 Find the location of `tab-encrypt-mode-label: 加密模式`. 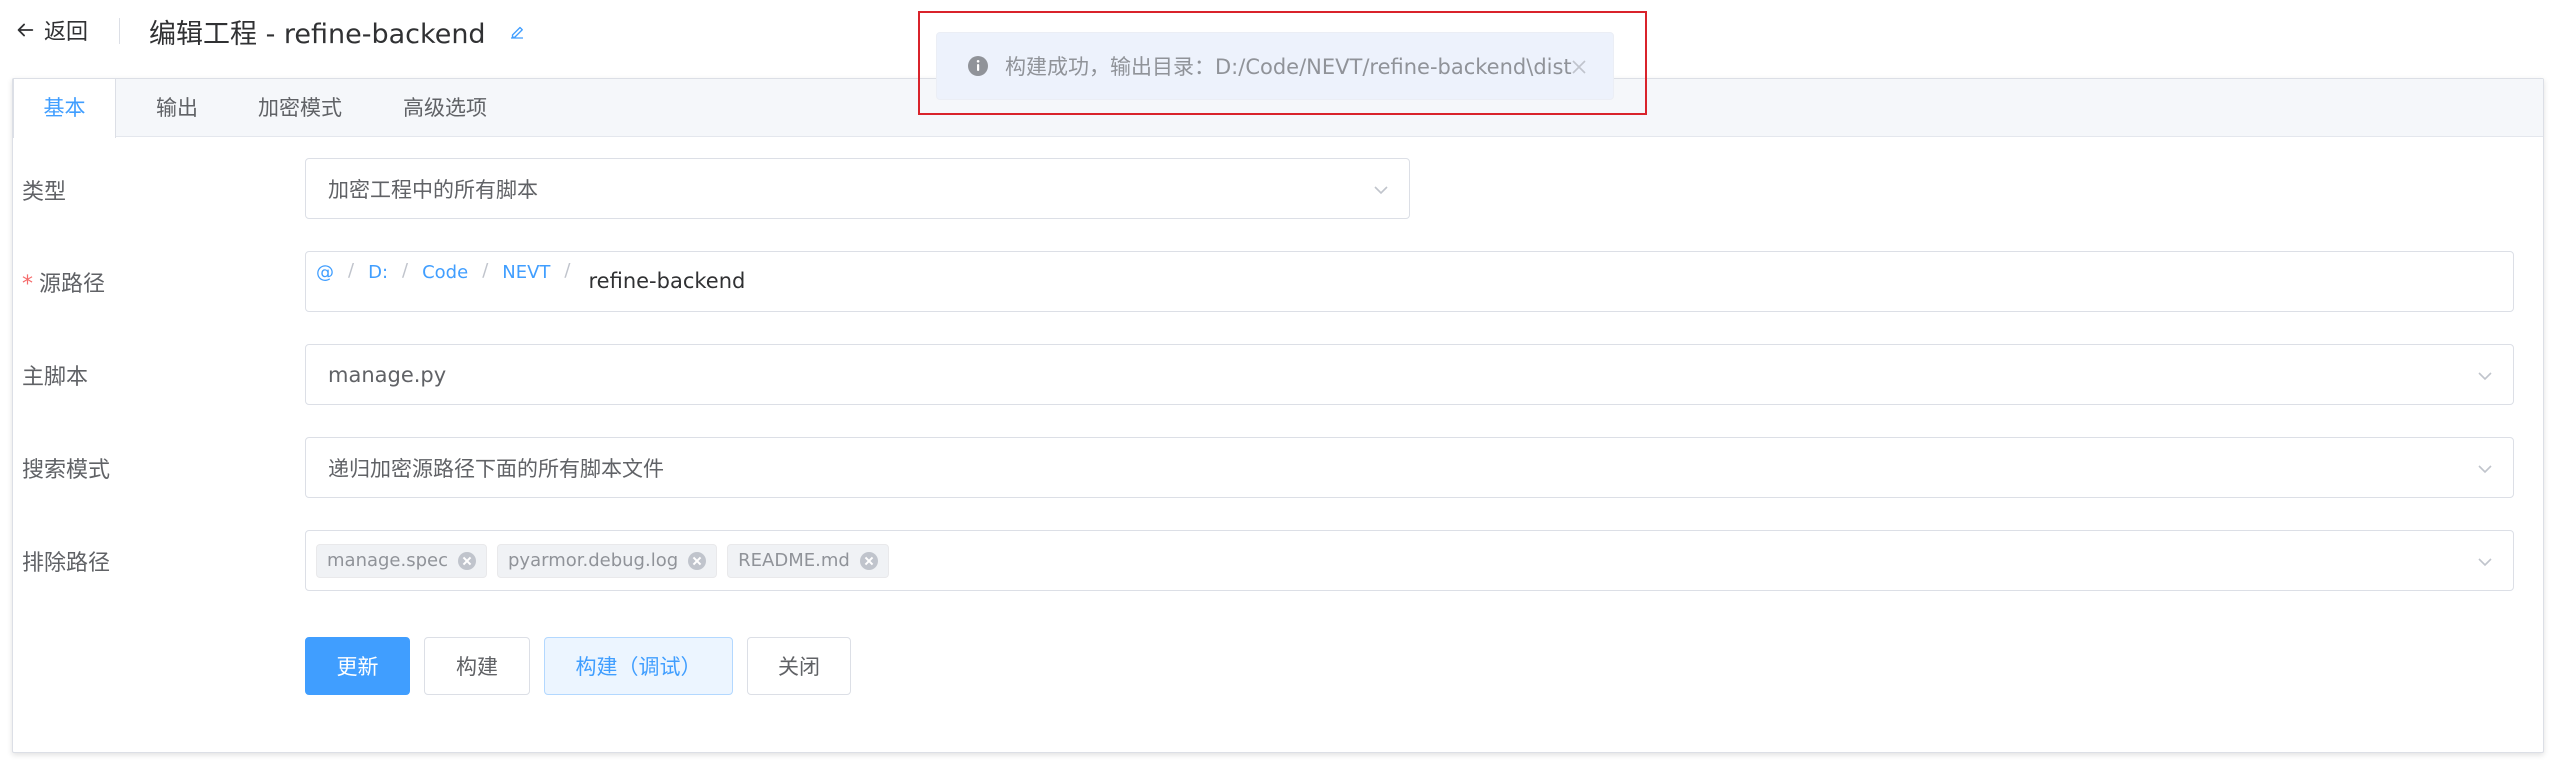

tab-encrypt-mode-label: 加密模式 is located at coordinates (300, 108).